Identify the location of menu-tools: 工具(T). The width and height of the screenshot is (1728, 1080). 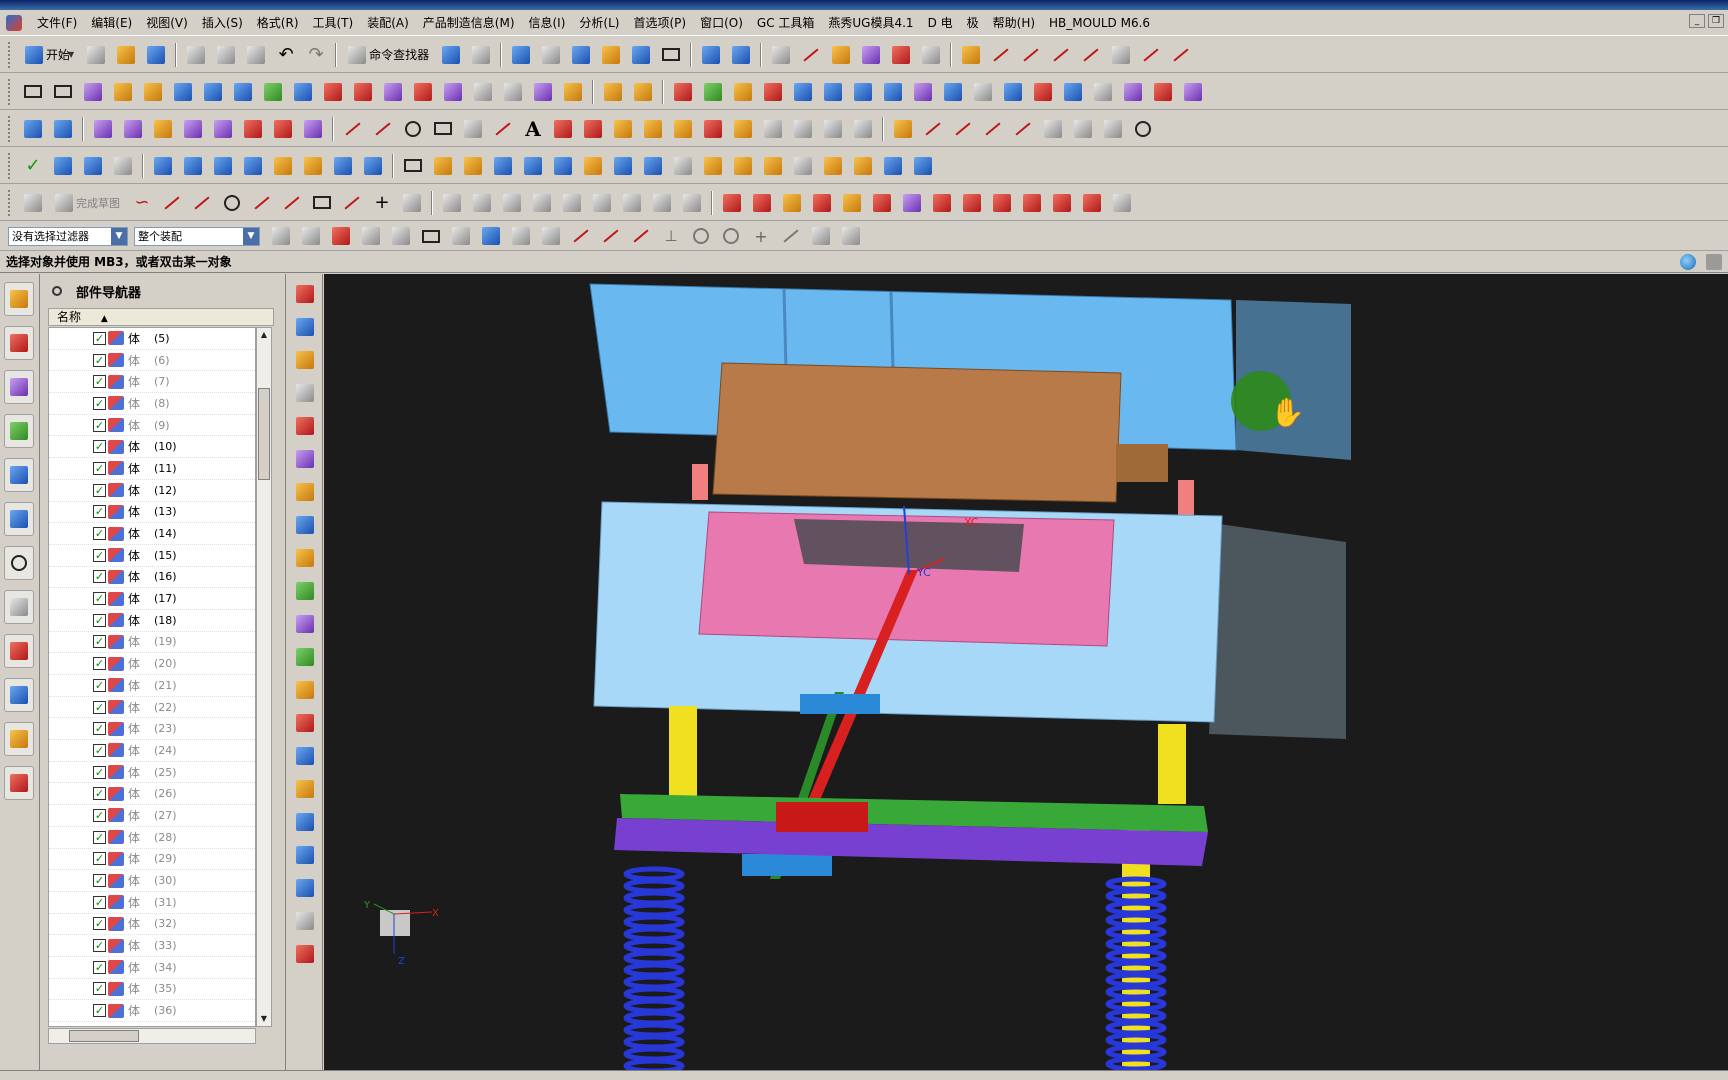
(333, 23).